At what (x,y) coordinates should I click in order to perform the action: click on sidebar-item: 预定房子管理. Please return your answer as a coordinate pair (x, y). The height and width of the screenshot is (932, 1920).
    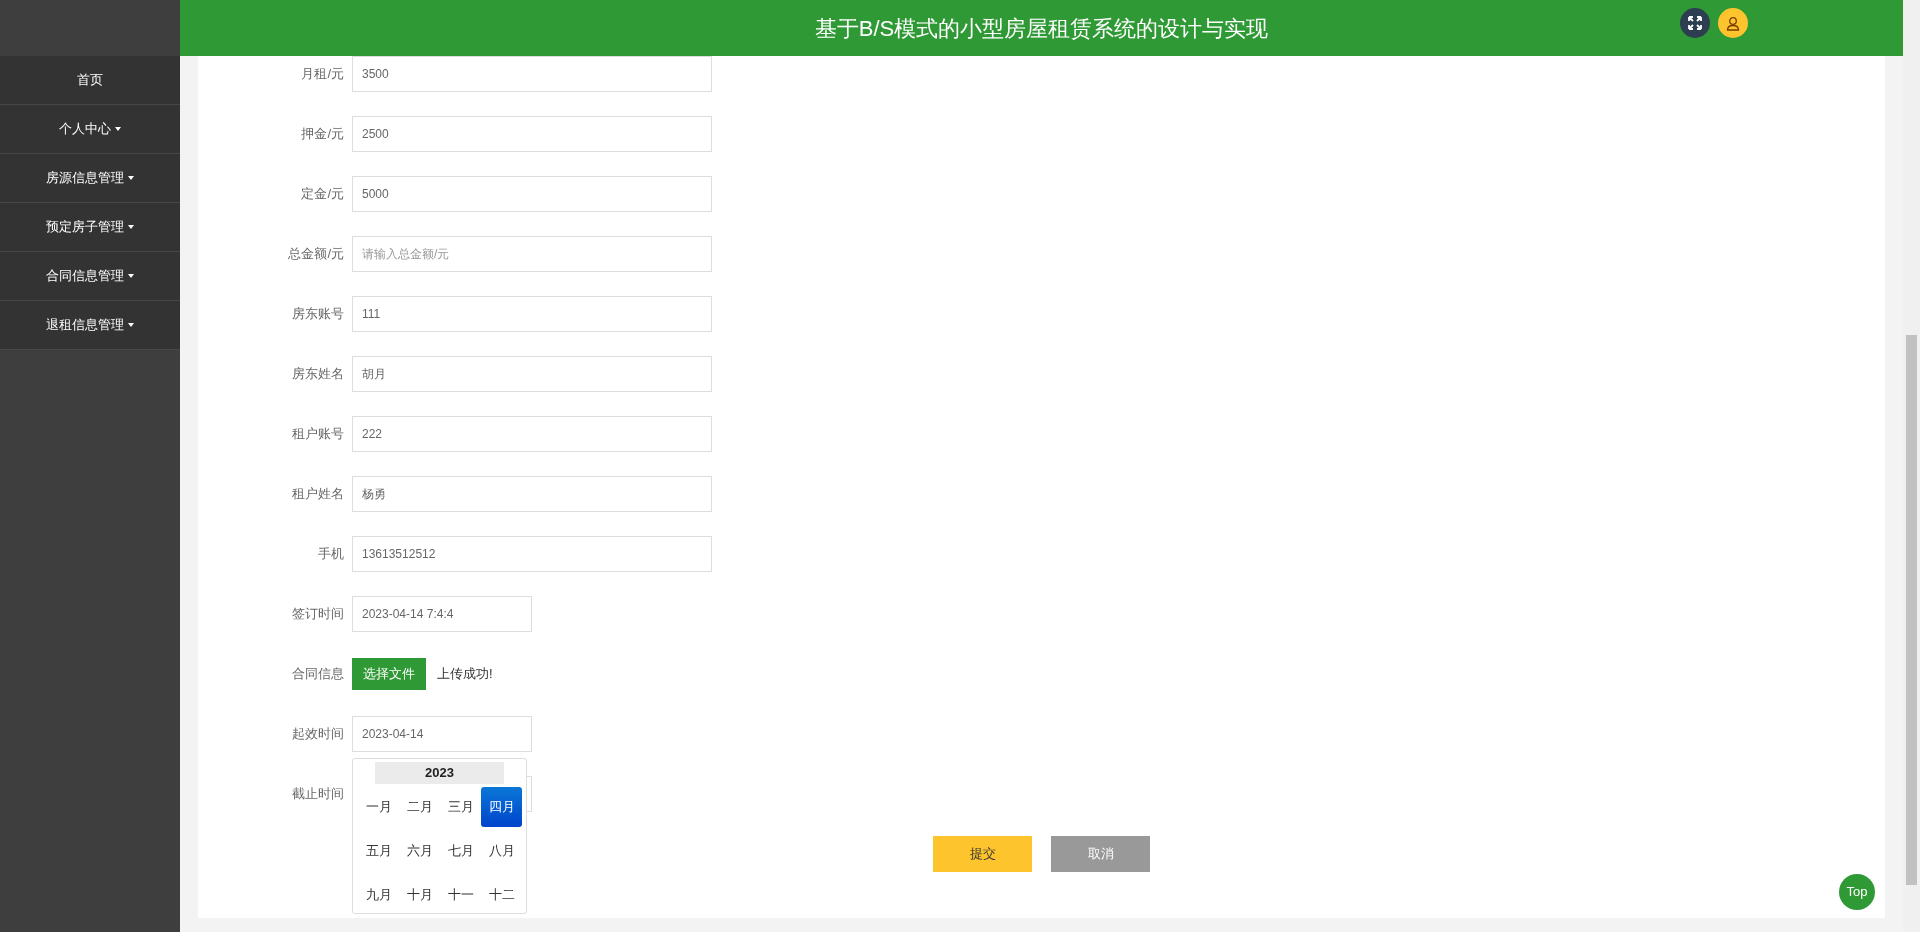
    Looking at the image, I should click on (90, 227).